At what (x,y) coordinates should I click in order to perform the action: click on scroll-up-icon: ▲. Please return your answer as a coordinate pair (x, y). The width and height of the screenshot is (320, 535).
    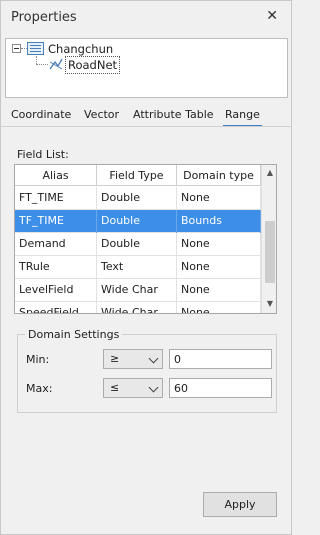
    Looking at the image, I should click on (269, 173).